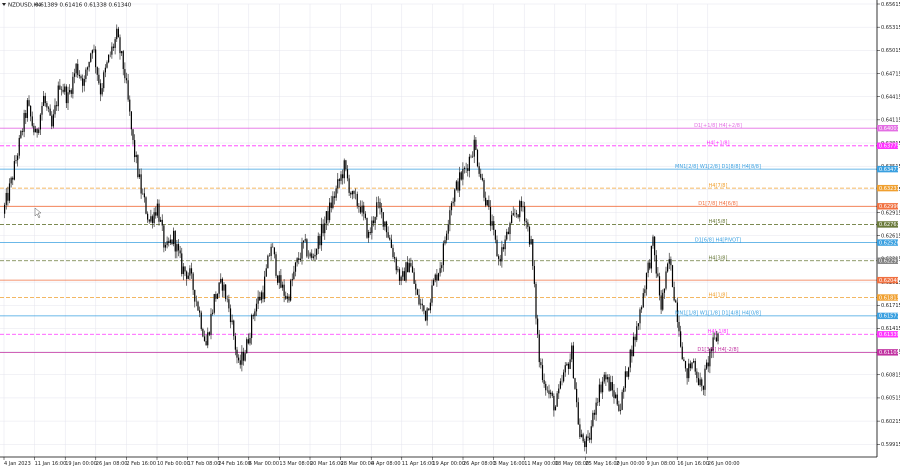 The width and height of the screenshot is (900, 468). What do you see at coordinates (541, 464) in the screenshot?
I see `date-tick-label: 11 May 00:00` at bounding box center [541, 464].